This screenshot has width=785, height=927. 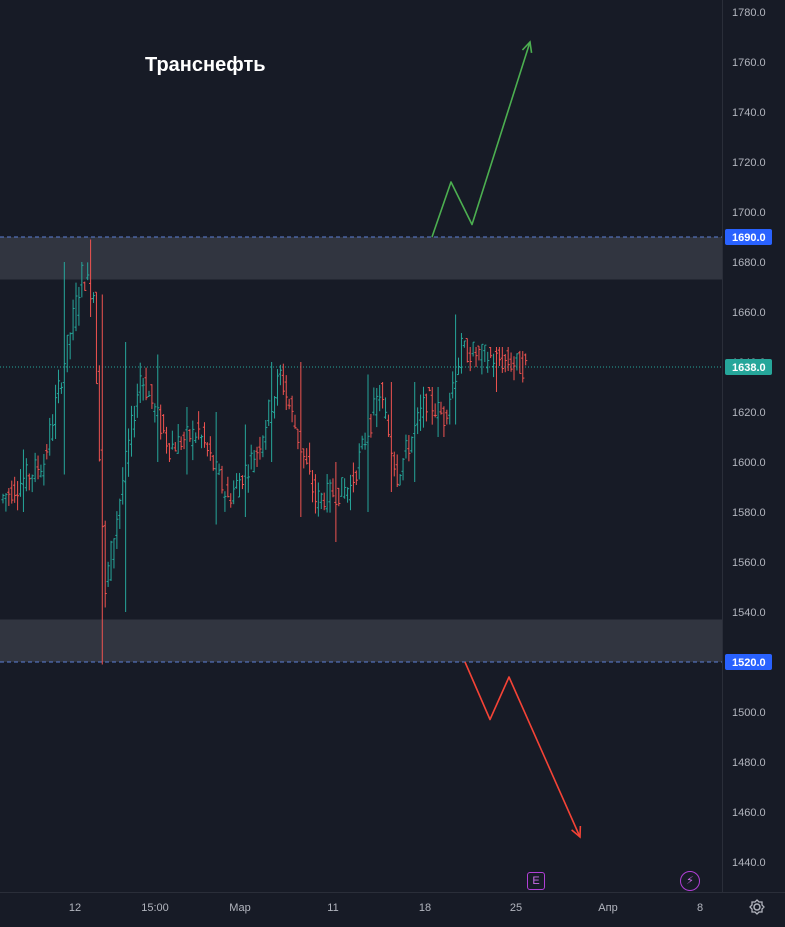 What do you see at coordinates (749, 263) in the screenshot?
I see `y-tick-label: 1680.0` at bounding box center [749, 263].